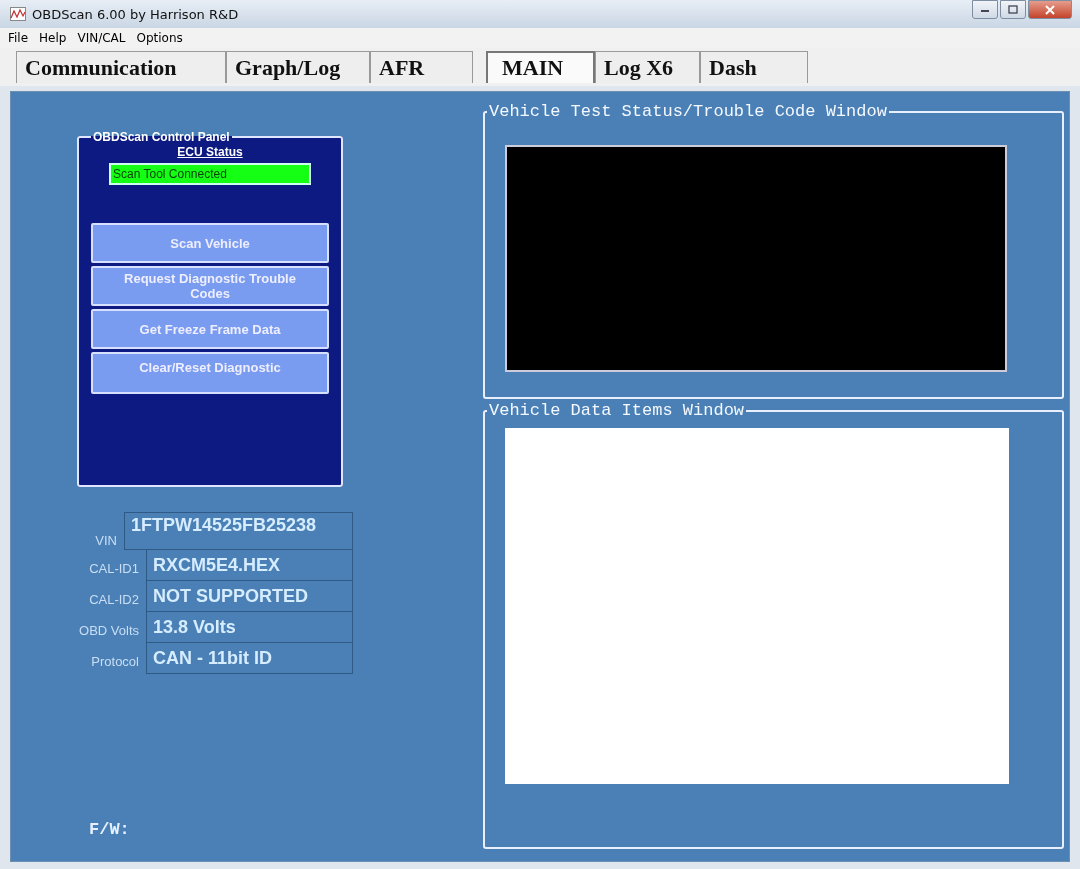 The height and width of the screenshot is (869, 1080). Describe the element at coordinates (161, 137) in the screenshot. I see `panel-title: OBDScan Control Panel` at that location.